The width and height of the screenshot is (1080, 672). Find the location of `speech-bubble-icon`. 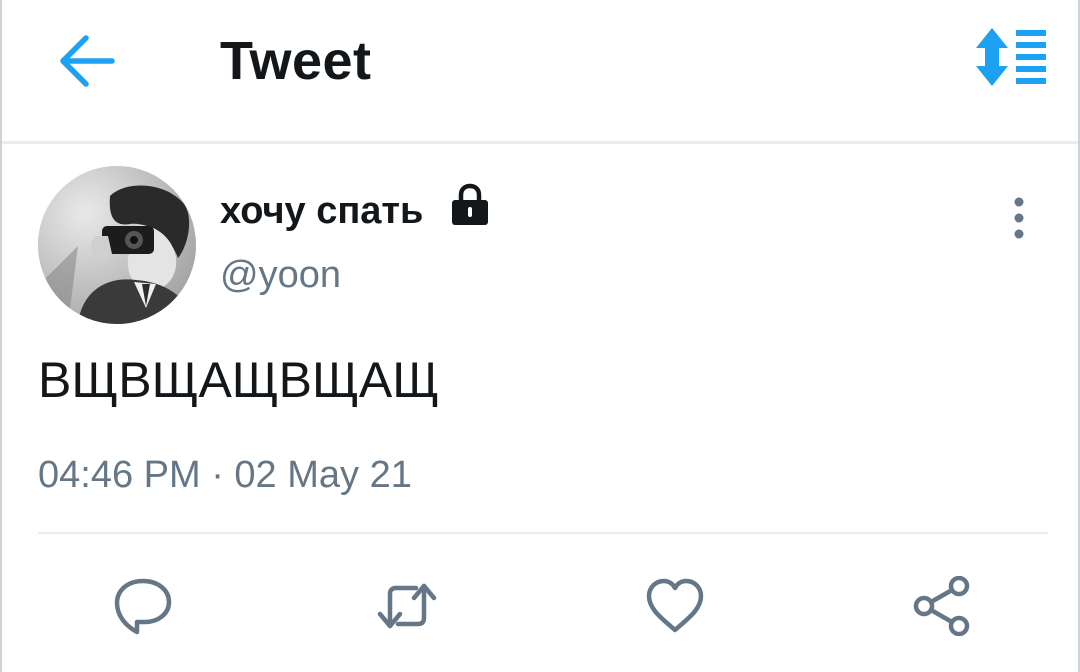

speech-bubble-icon is located at coordinates (143, 606).